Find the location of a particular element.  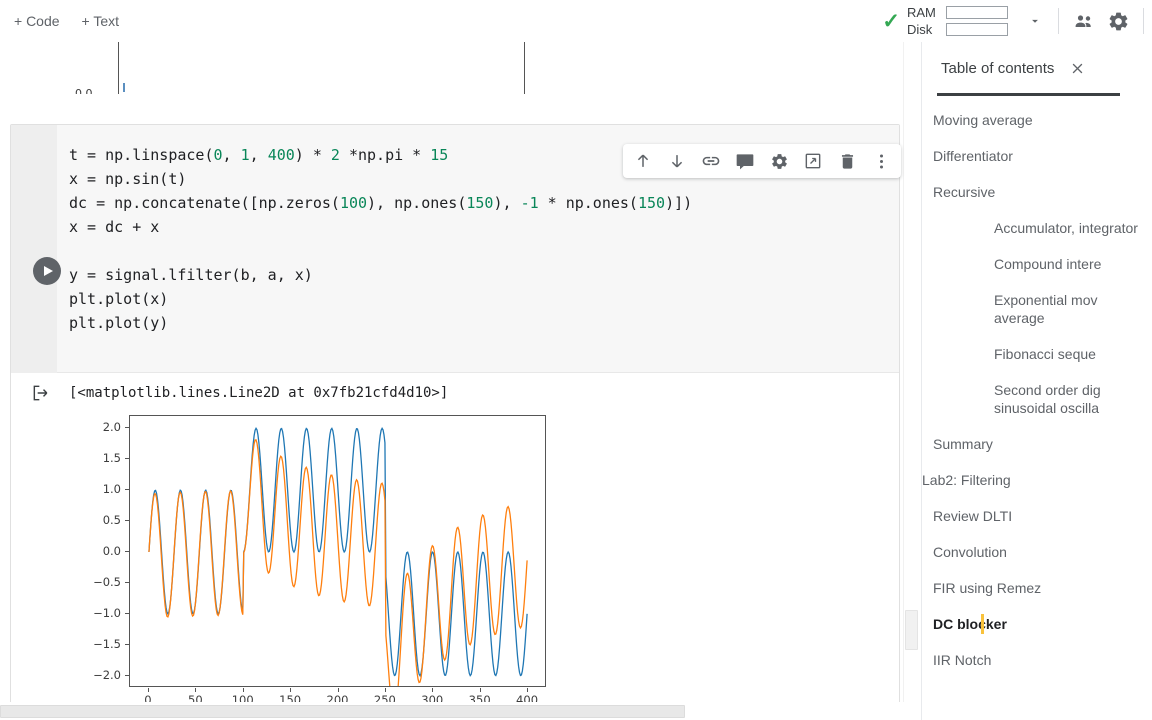

add-code-label: + Code is located at coordinates (37, 21).